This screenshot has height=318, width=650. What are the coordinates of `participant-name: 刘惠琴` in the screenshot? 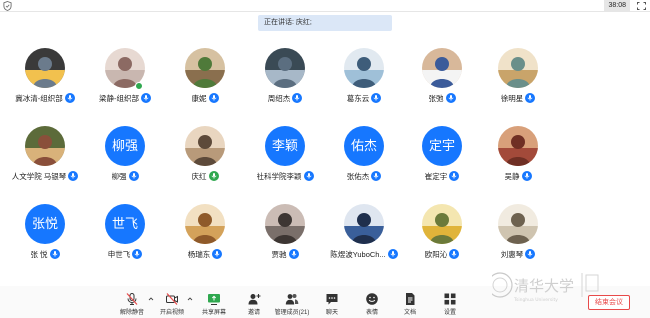 It's located at (512, 254).